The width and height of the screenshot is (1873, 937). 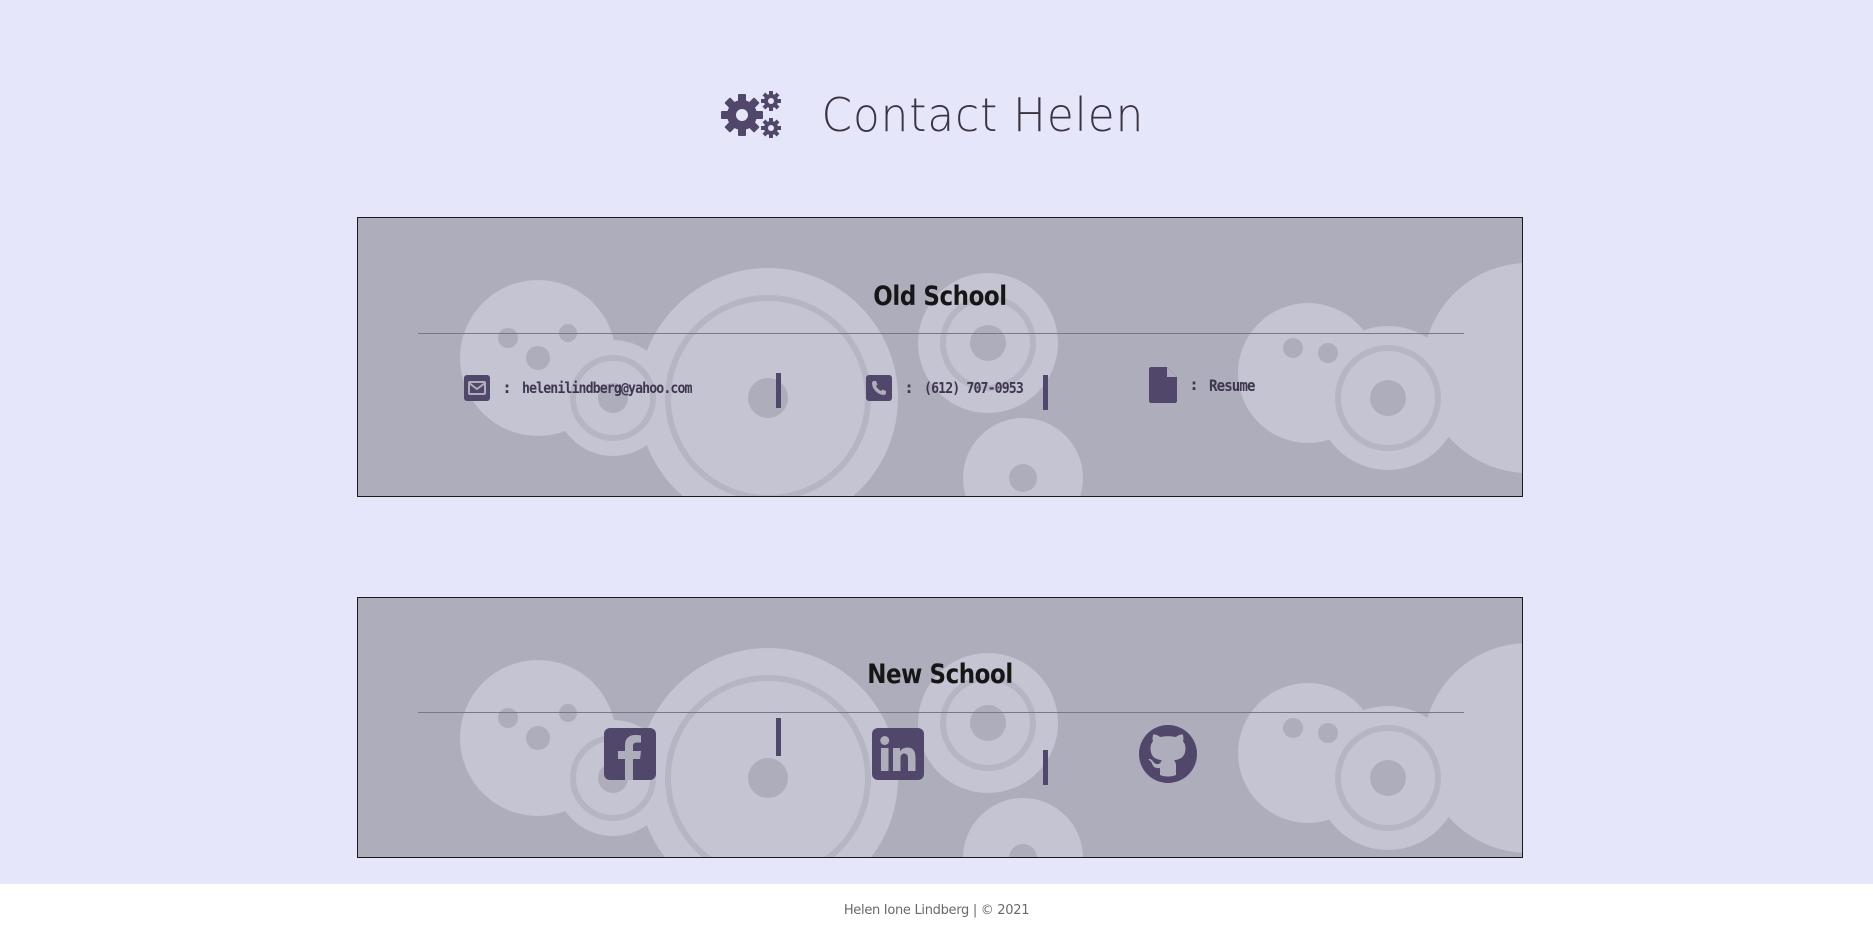 I want to click on new-school-title: New School, so click(x=940, y=674).